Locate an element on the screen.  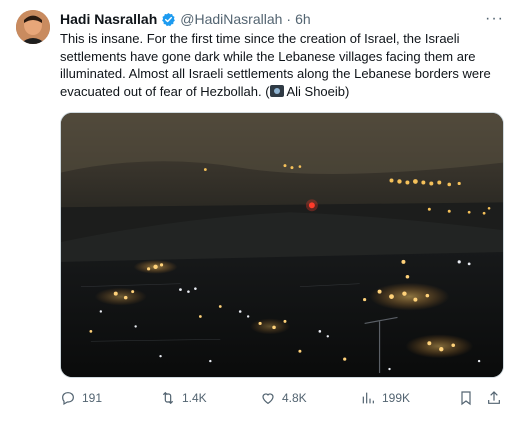
repost-count: 1.4K is located at coordinates (194, 398).